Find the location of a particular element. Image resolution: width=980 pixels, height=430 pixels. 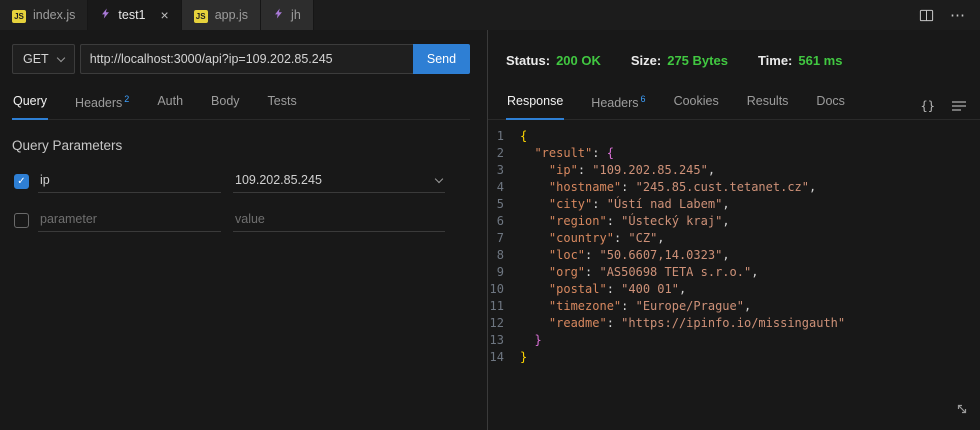

line-number: 9 is located at coordinates (500, 272).